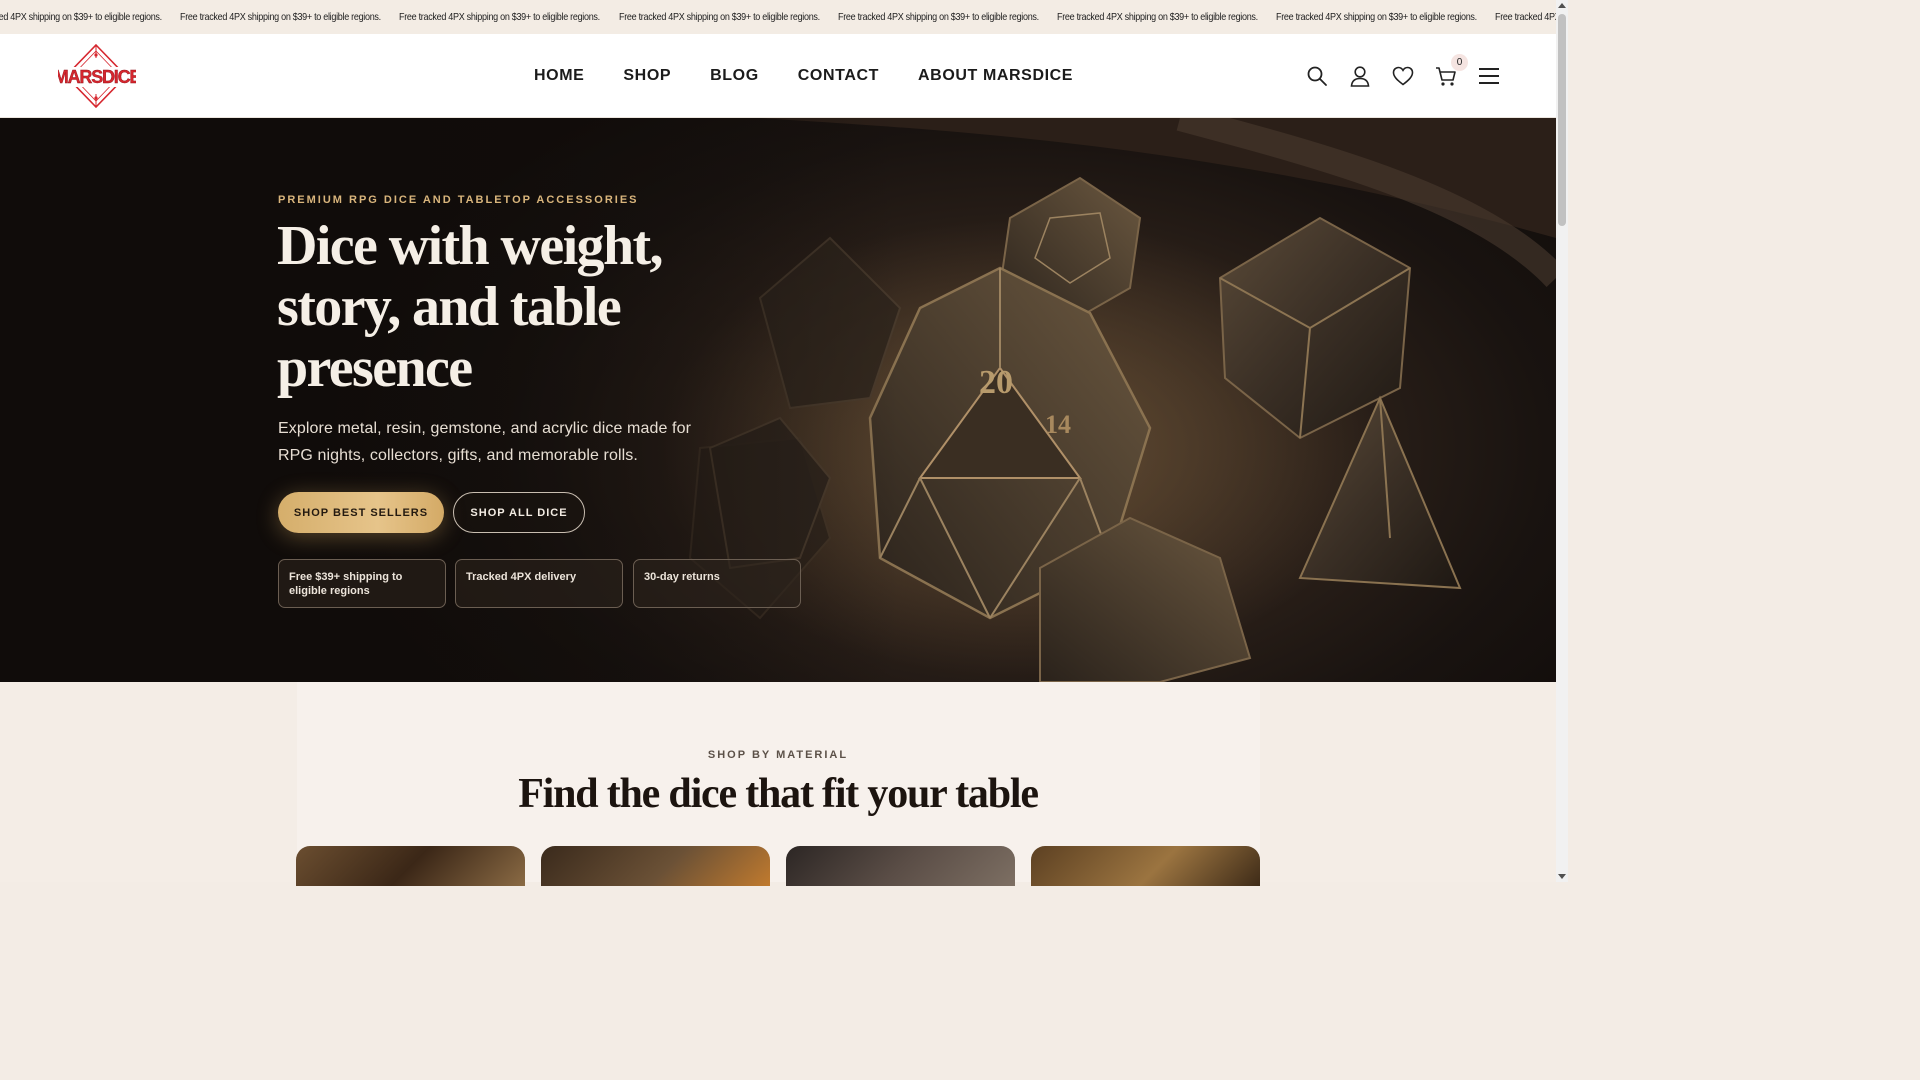 Image resolution: width=1920 pixels, height=1080 pixels. Describe the element at coordinates (1562, 876) in the screenshot. I see `scroll-down-icon` at that location.